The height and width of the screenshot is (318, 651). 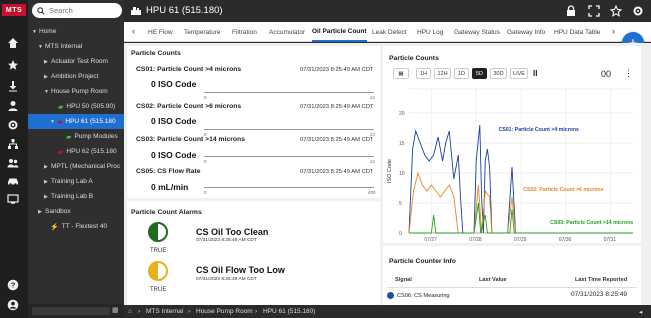 I want to click on tab-oil-particle-count: Oil Particle Count, so click(x=339, y=32).